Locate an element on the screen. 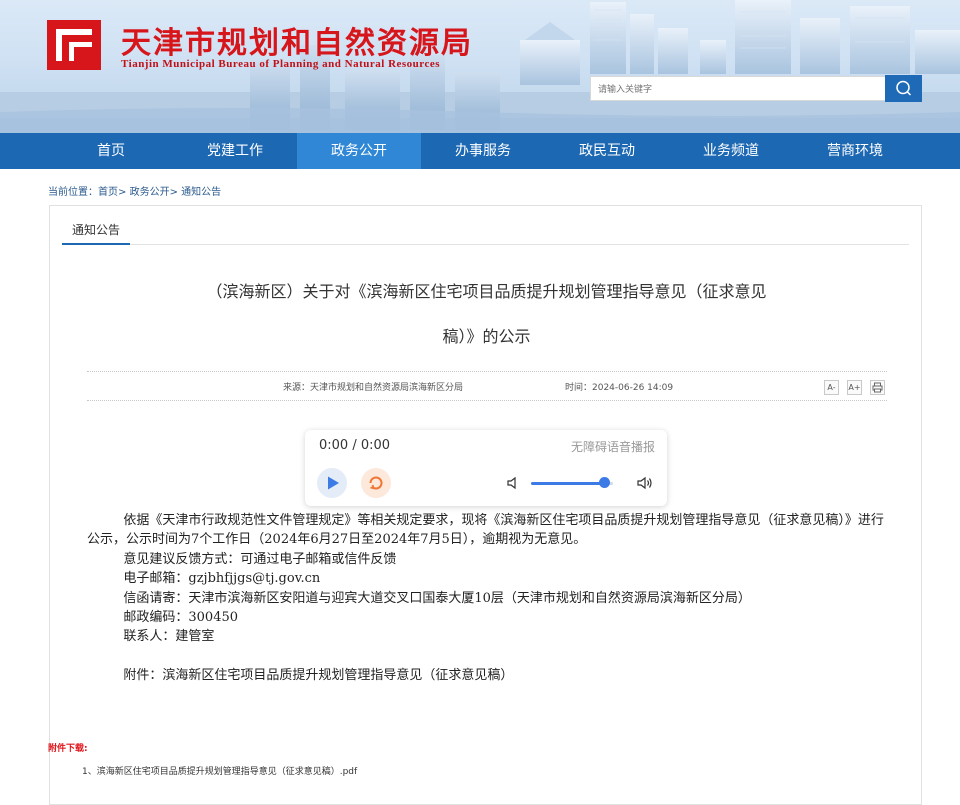 The image size is (960, 805). volume-slider-handle is located at coordinates (605, 482).